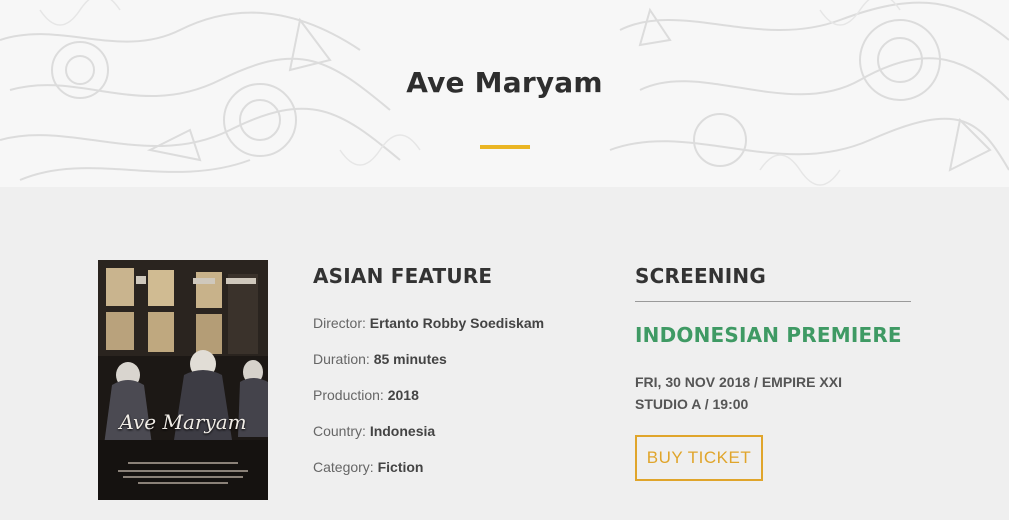  Describe the element at coordinates (403, 276) in the screenshot. I see `category-heading: ASIAN FEATURE` at that location.